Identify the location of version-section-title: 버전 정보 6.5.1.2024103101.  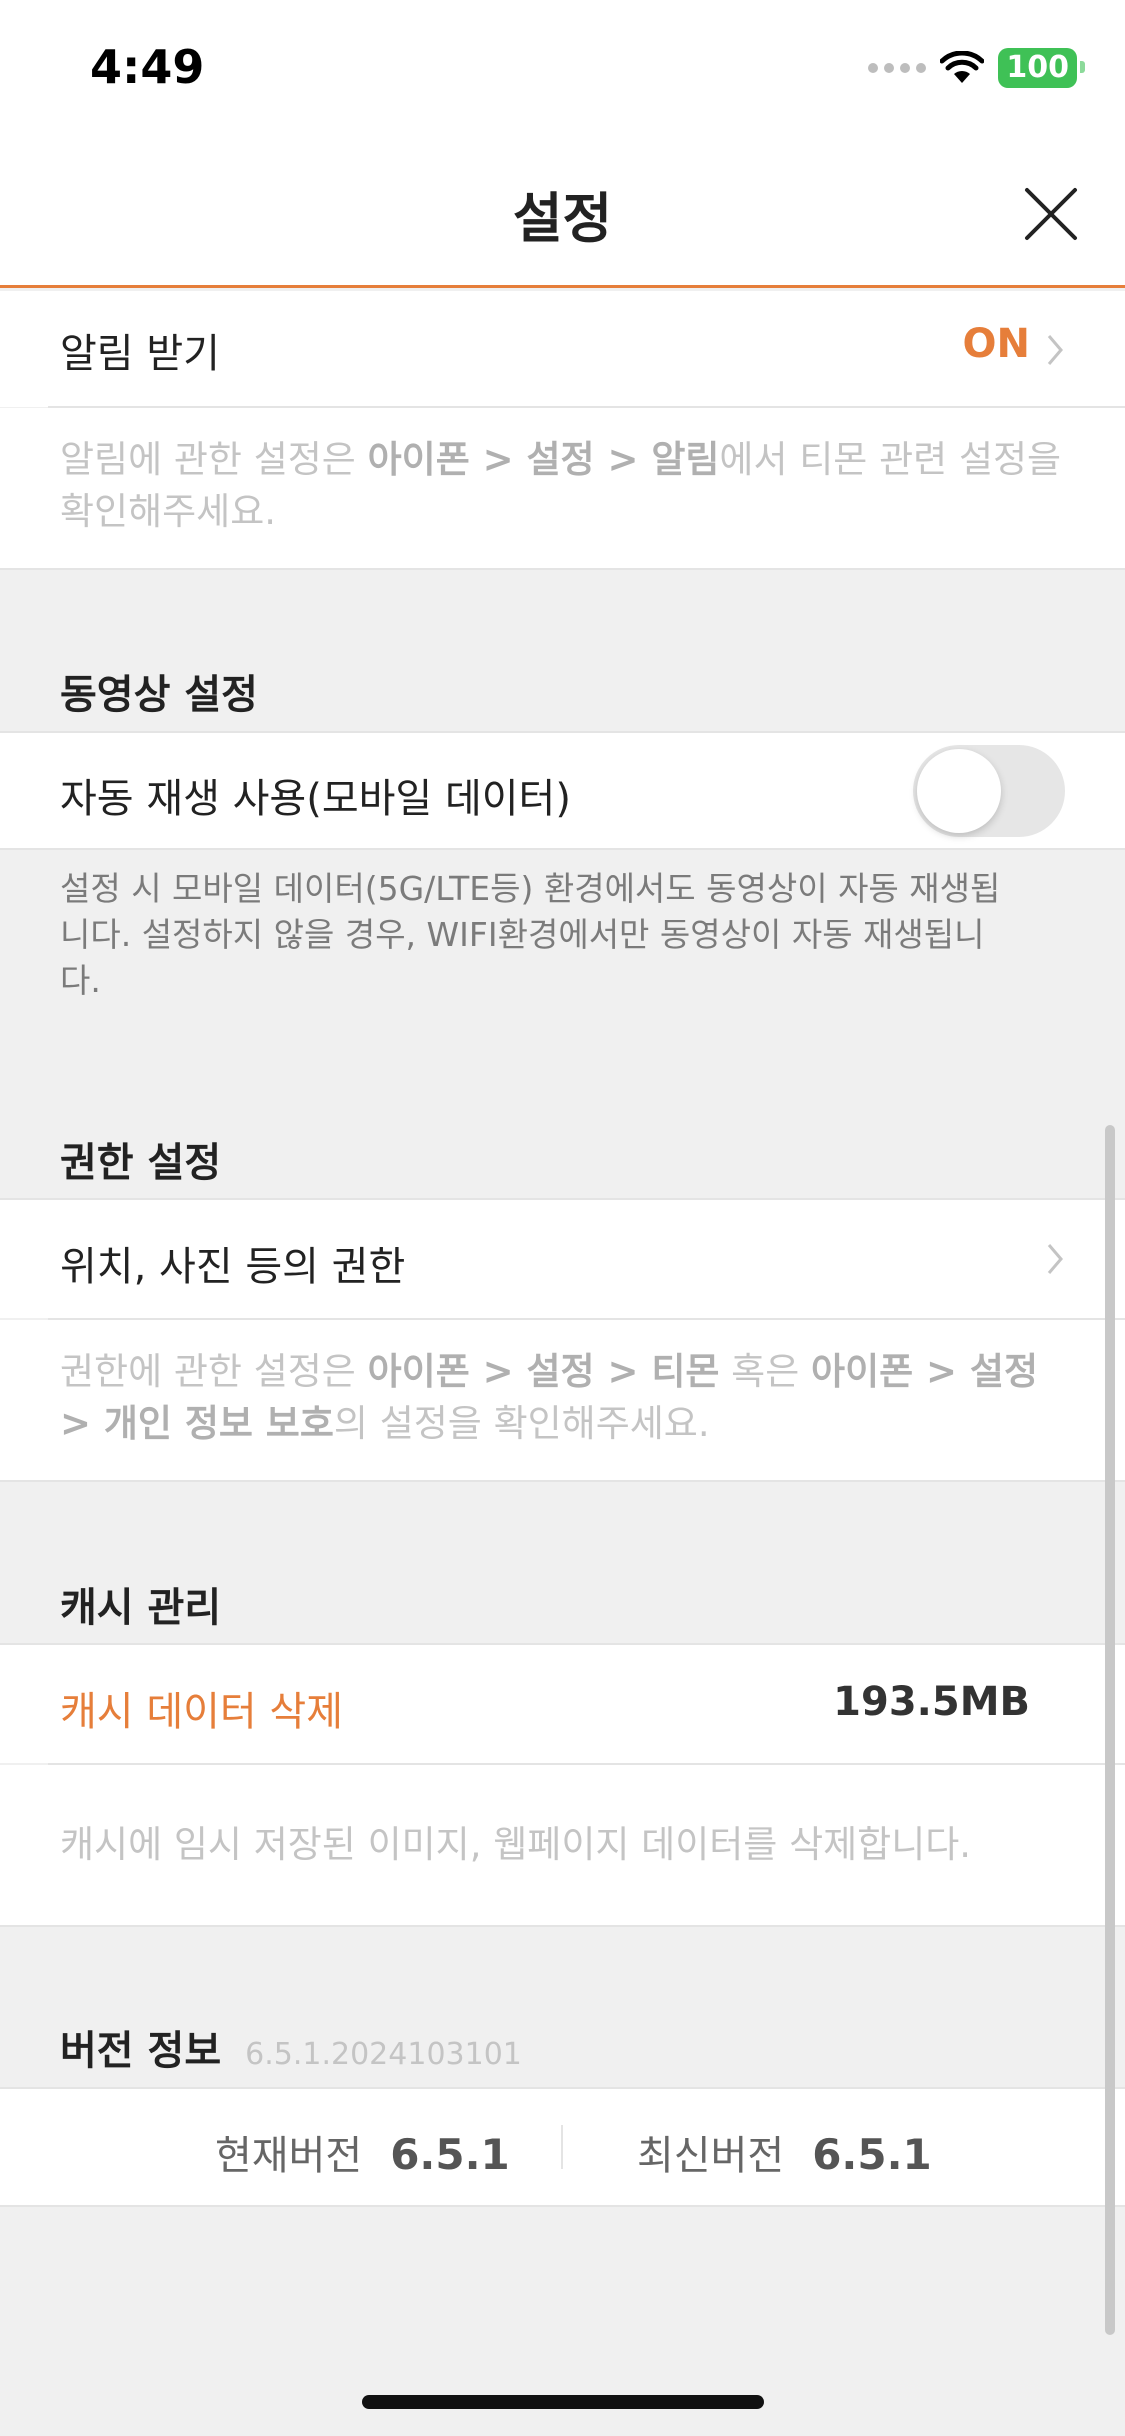
(291, 2047).